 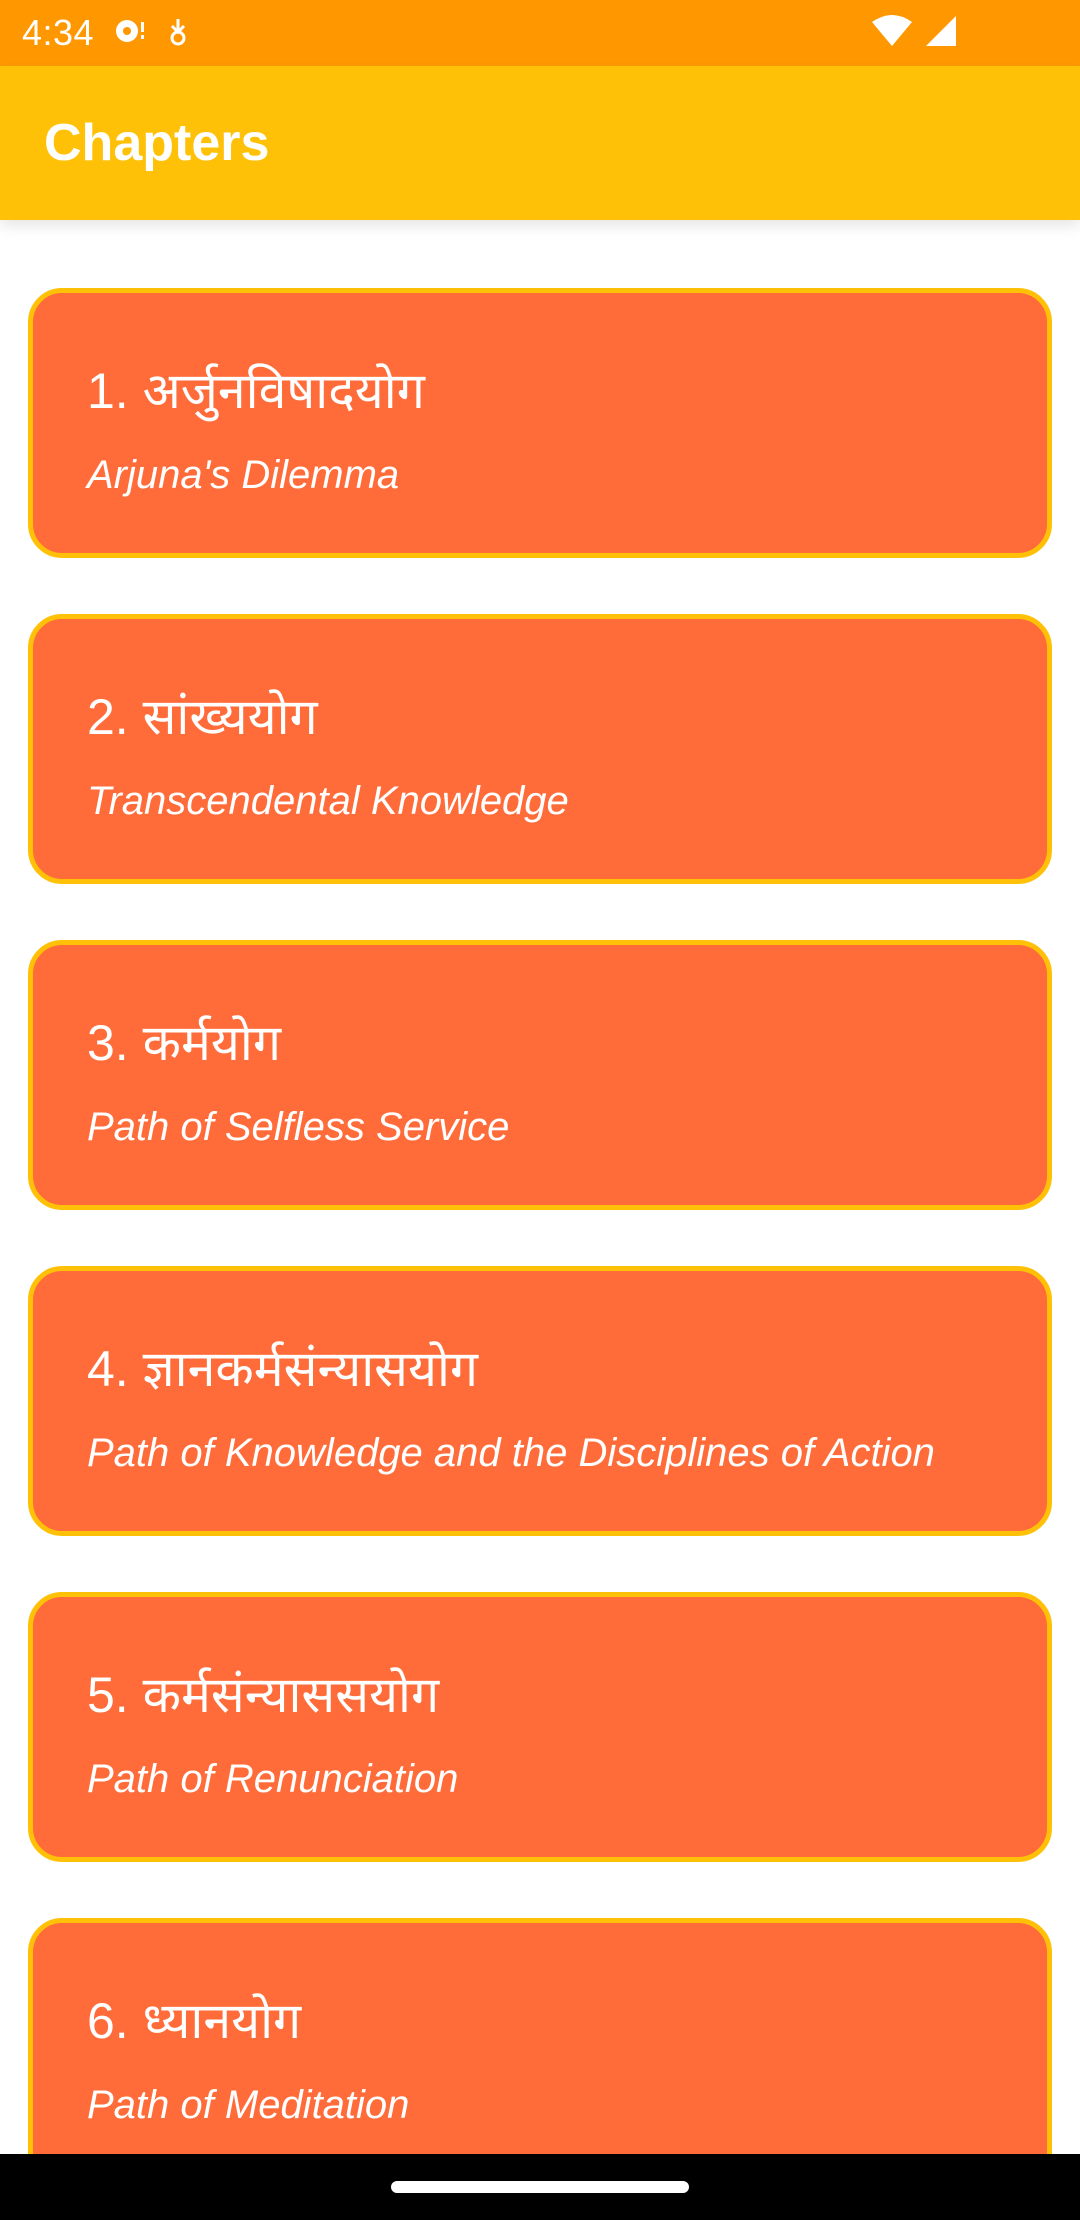 I want to click on home-gesture-handle, so click(x=540, y=2187).